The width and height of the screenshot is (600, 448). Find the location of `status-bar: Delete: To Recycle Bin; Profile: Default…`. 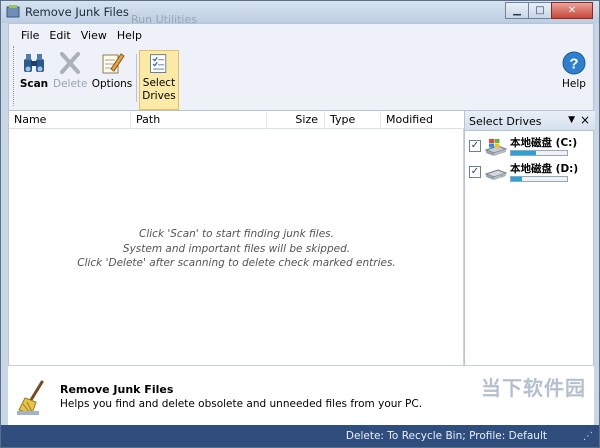

status-bar: Delete: To Recycle Bin; Profile: Default… is located at coordinates (300, 436).